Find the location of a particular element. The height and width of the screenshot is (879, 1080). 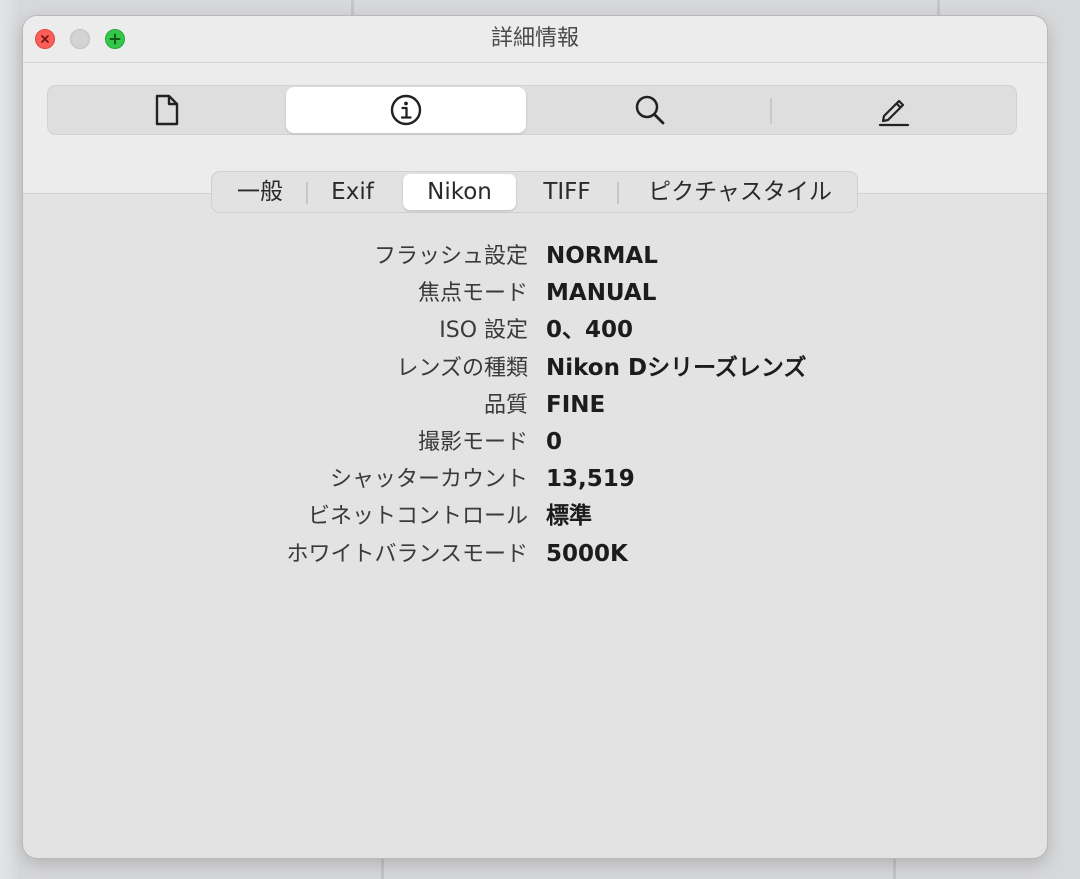

info-label: ISO 設定 is located at coordinates (483, 331).